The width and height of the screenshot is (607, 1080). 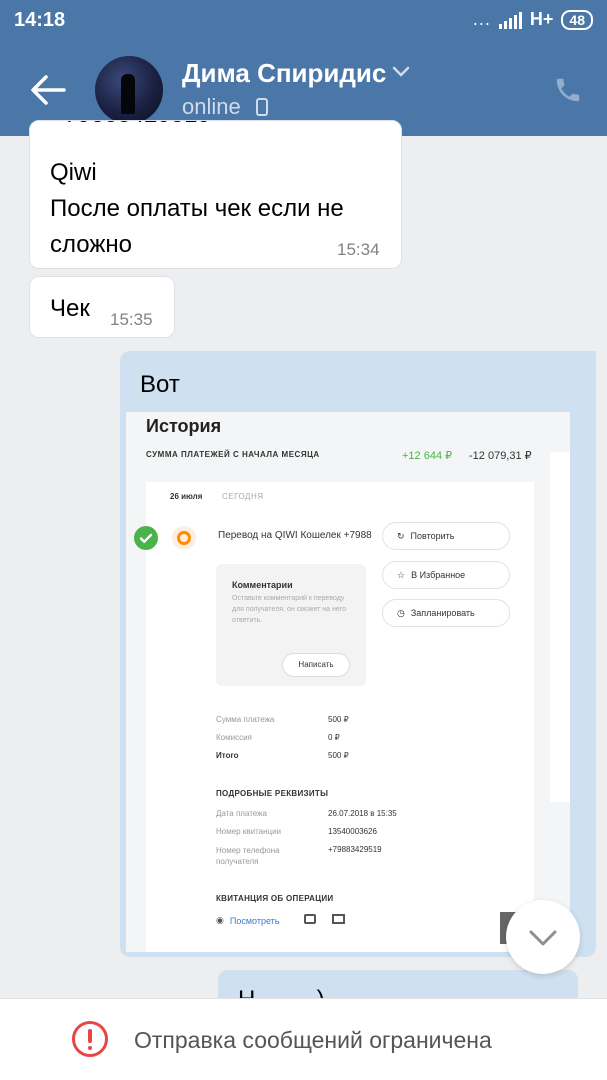 What do you see at coordinates (295, 535) in the screenshot?
I see `transfer-description: Перевод на QIWI Кошелек +7988` at bounding box center [295, 535].